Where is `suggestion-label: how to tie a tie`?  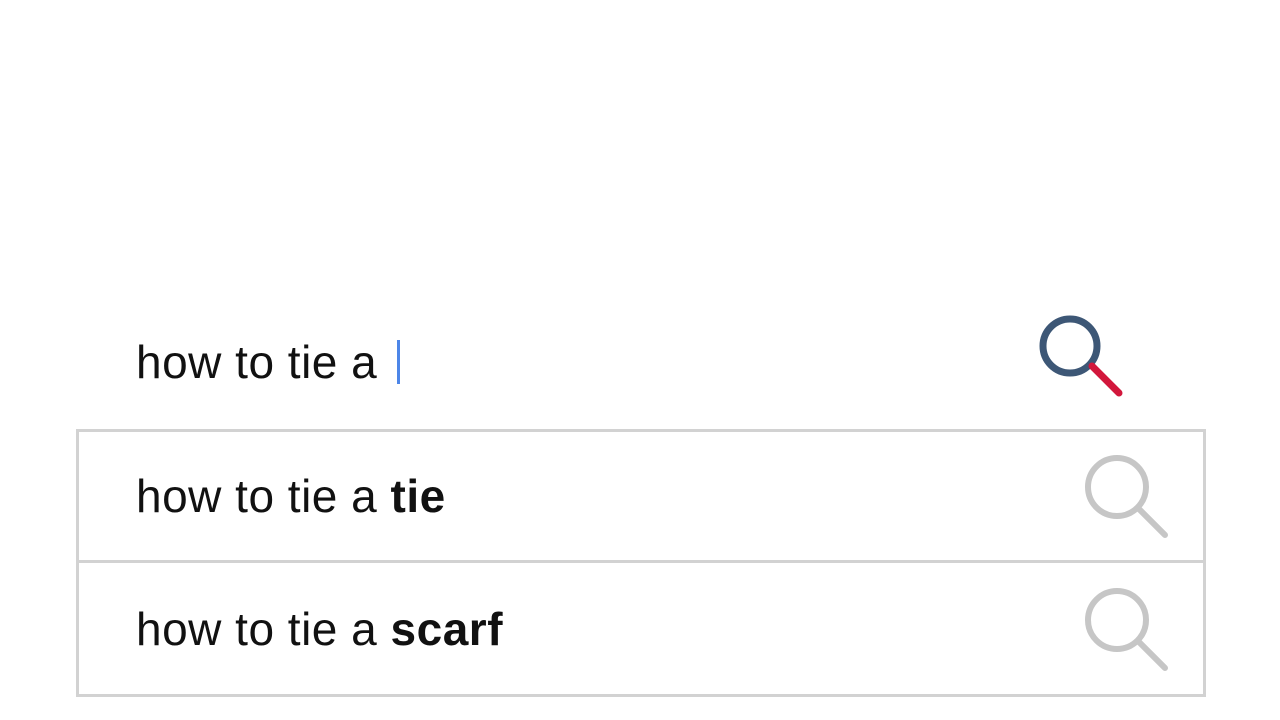 suggestion-label: how to tie a tie is located at coordinates (291, 496).